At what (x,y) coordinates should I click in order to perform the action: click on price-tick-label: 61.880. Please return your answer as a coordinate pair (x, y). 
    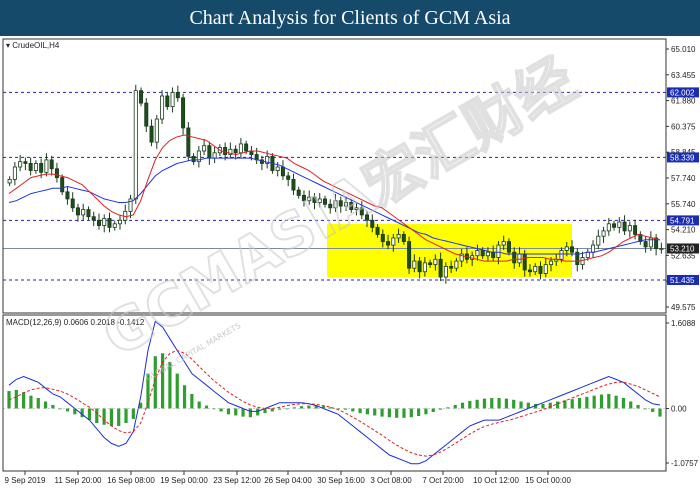
    Looking at the image, I should click on (683, 101).